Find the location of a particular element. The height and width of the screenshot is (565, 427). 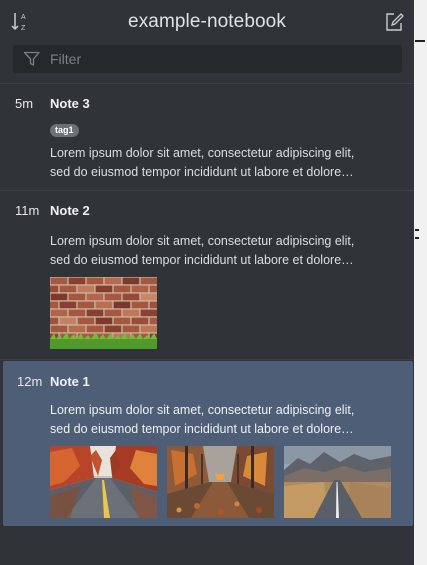

autumn-forest-path-image is located at coordinates (220, 482).